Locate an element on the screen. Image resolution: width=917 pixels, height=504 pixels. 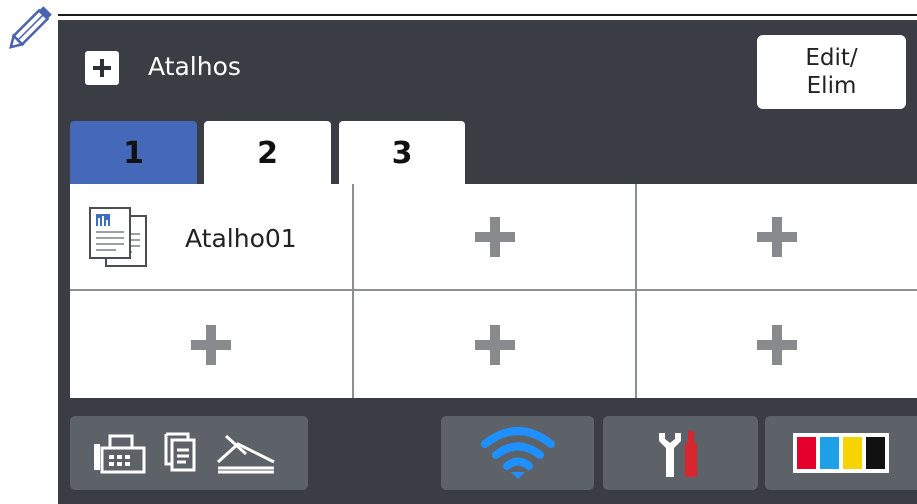
ink-cartridges-icon is located at coordinates (841, 453).